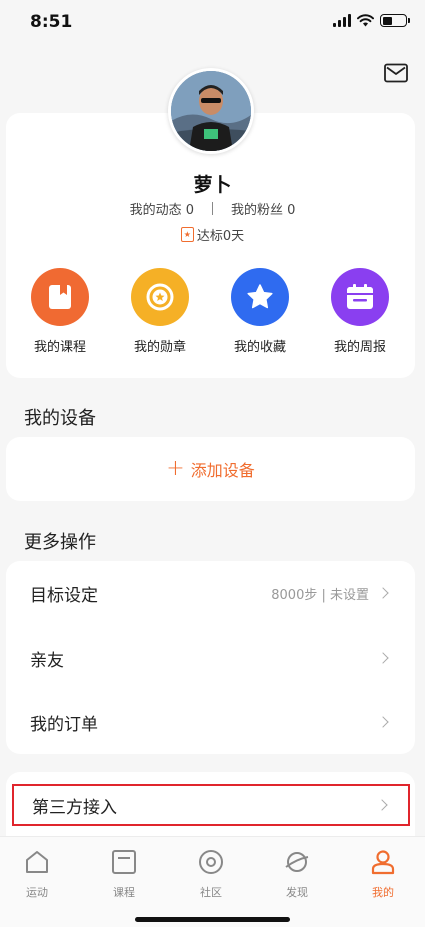 The width and height of the screenshot is (425, 927). I want to click on avatar, so click(211, 111).